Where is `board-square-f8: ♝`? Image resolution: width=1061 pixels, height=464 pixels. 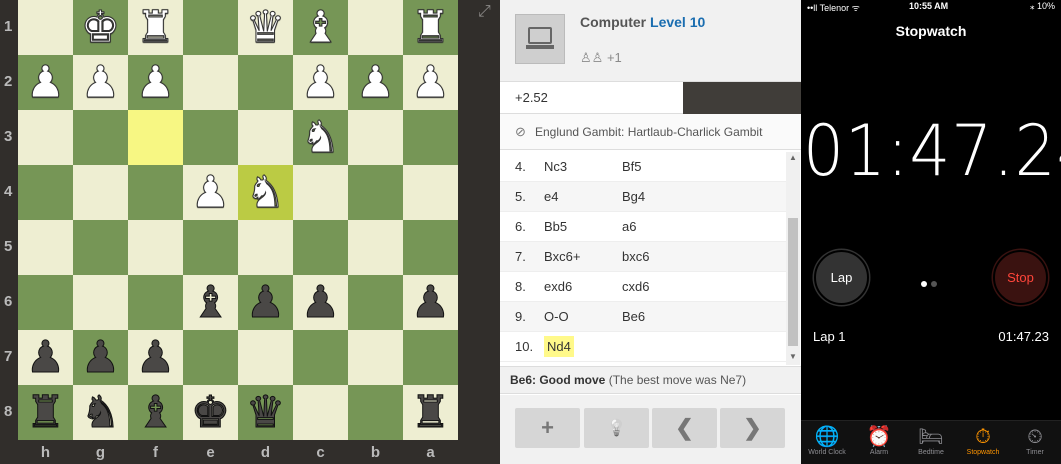 board-square-f8: ♝ is located at coordinates (155, 412).